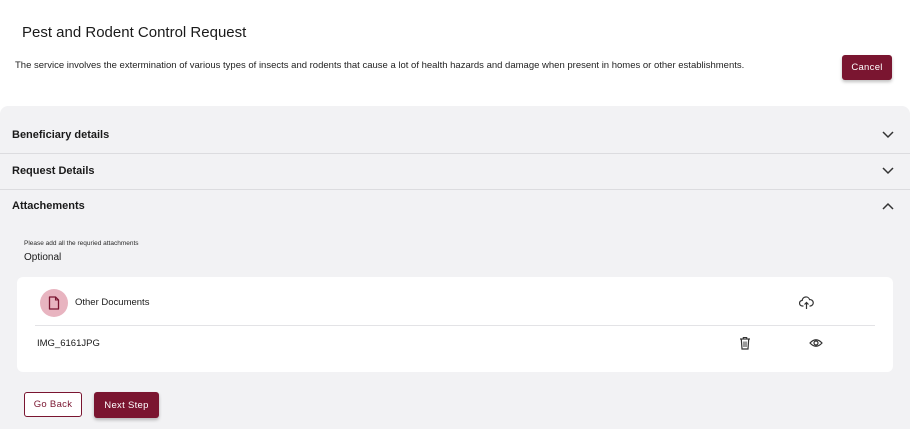 The width and height of the screenshot is (910, 429). Describe the element at coordinates (68, 343) in the screenshot. I see `file-name: IMG_6161JPG` at that location.